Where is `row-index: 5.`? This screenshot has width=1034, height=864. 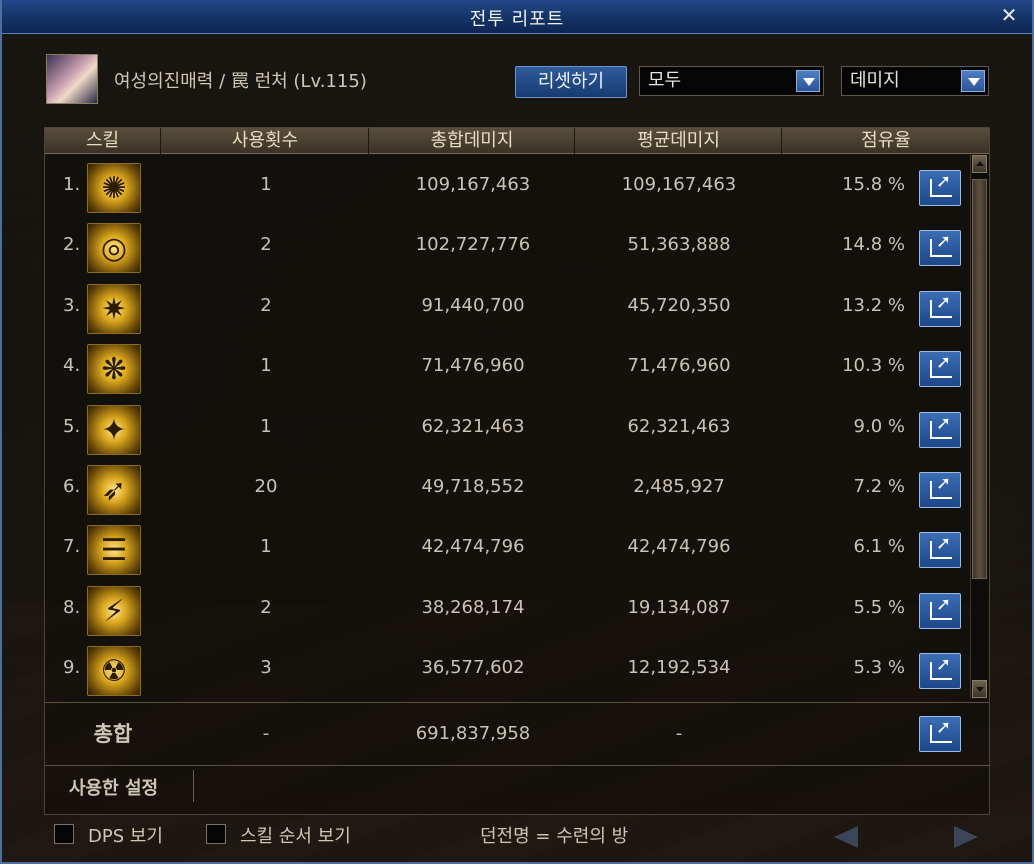
row-index: 5. is located at coordinates (72, 426).